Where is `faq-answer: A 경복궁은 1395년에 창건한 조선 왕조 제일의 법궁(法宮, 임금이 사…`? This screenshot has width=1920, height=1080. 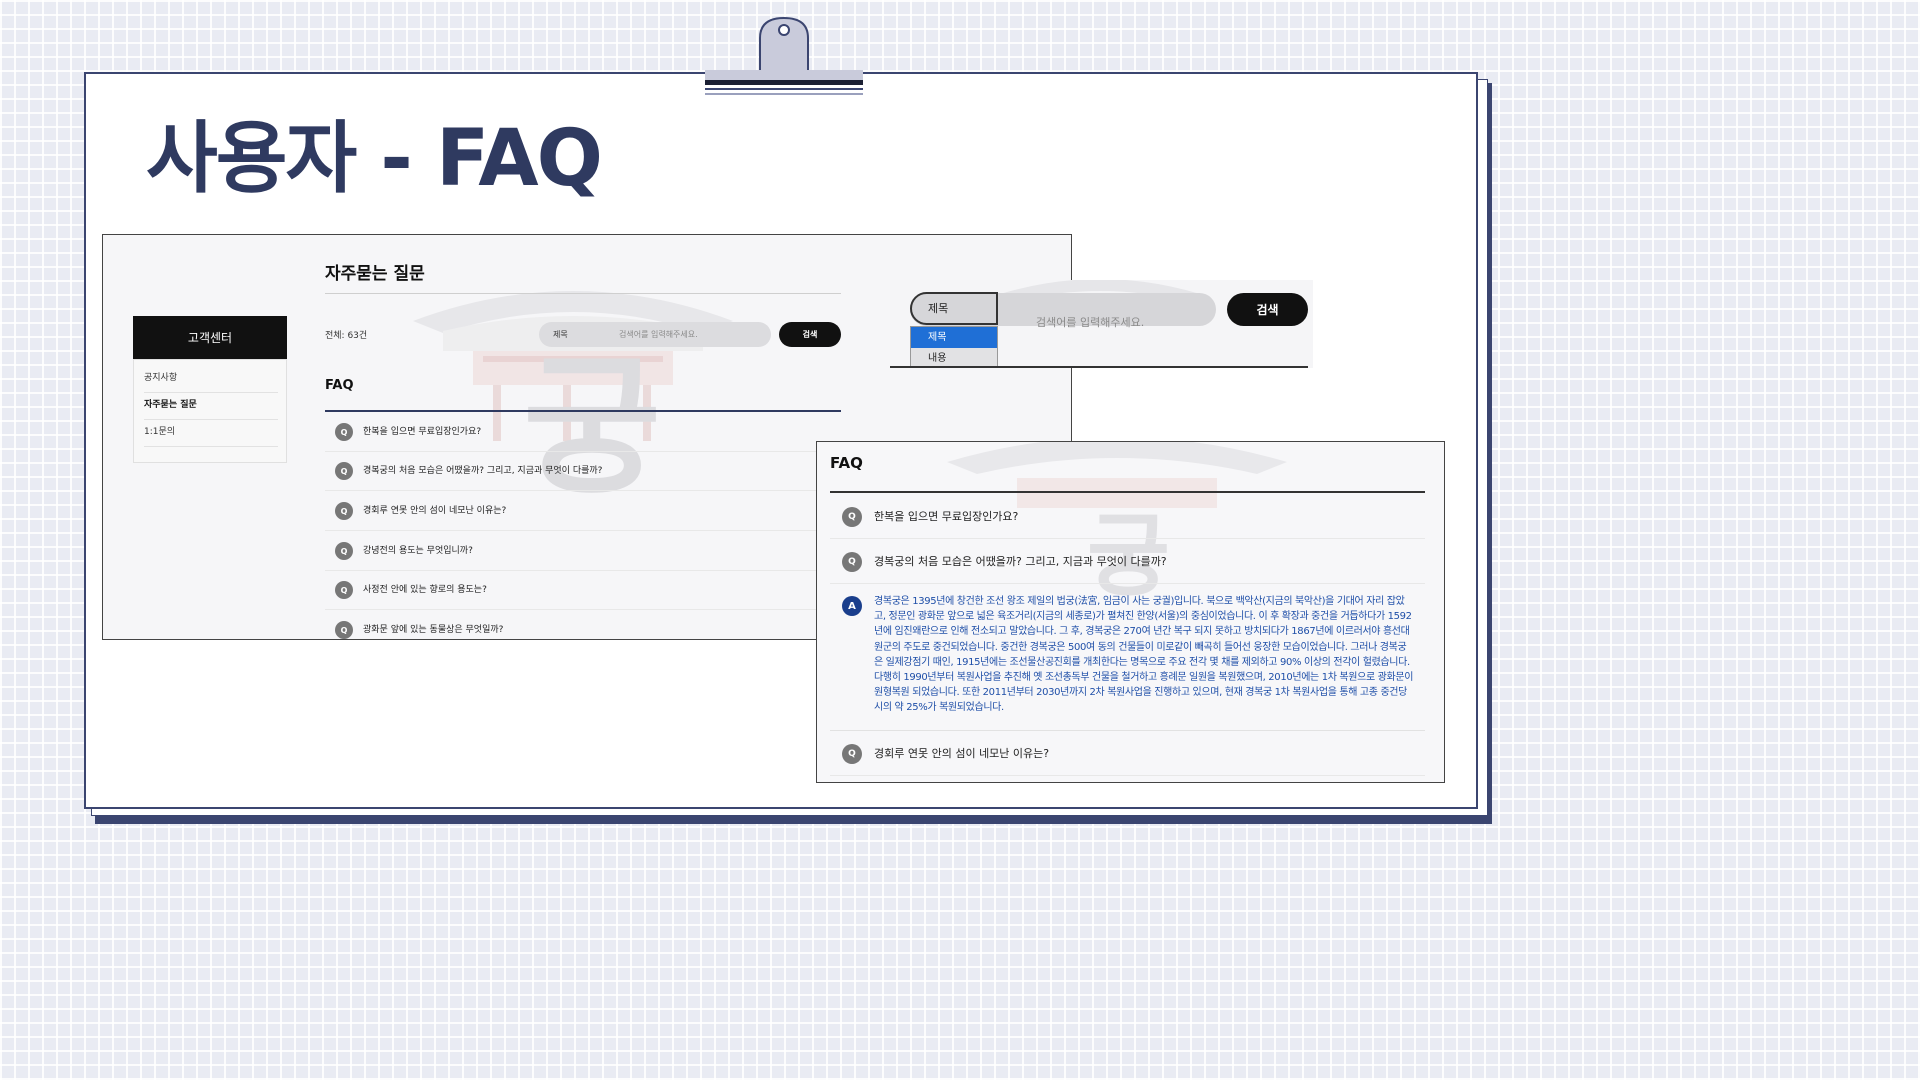
faq-answer: A 경복궁은 1395년에 창건한 조선 왕조 제일의 법궁(法宮, 임금이 사… is located at coordinates (1127, 657).